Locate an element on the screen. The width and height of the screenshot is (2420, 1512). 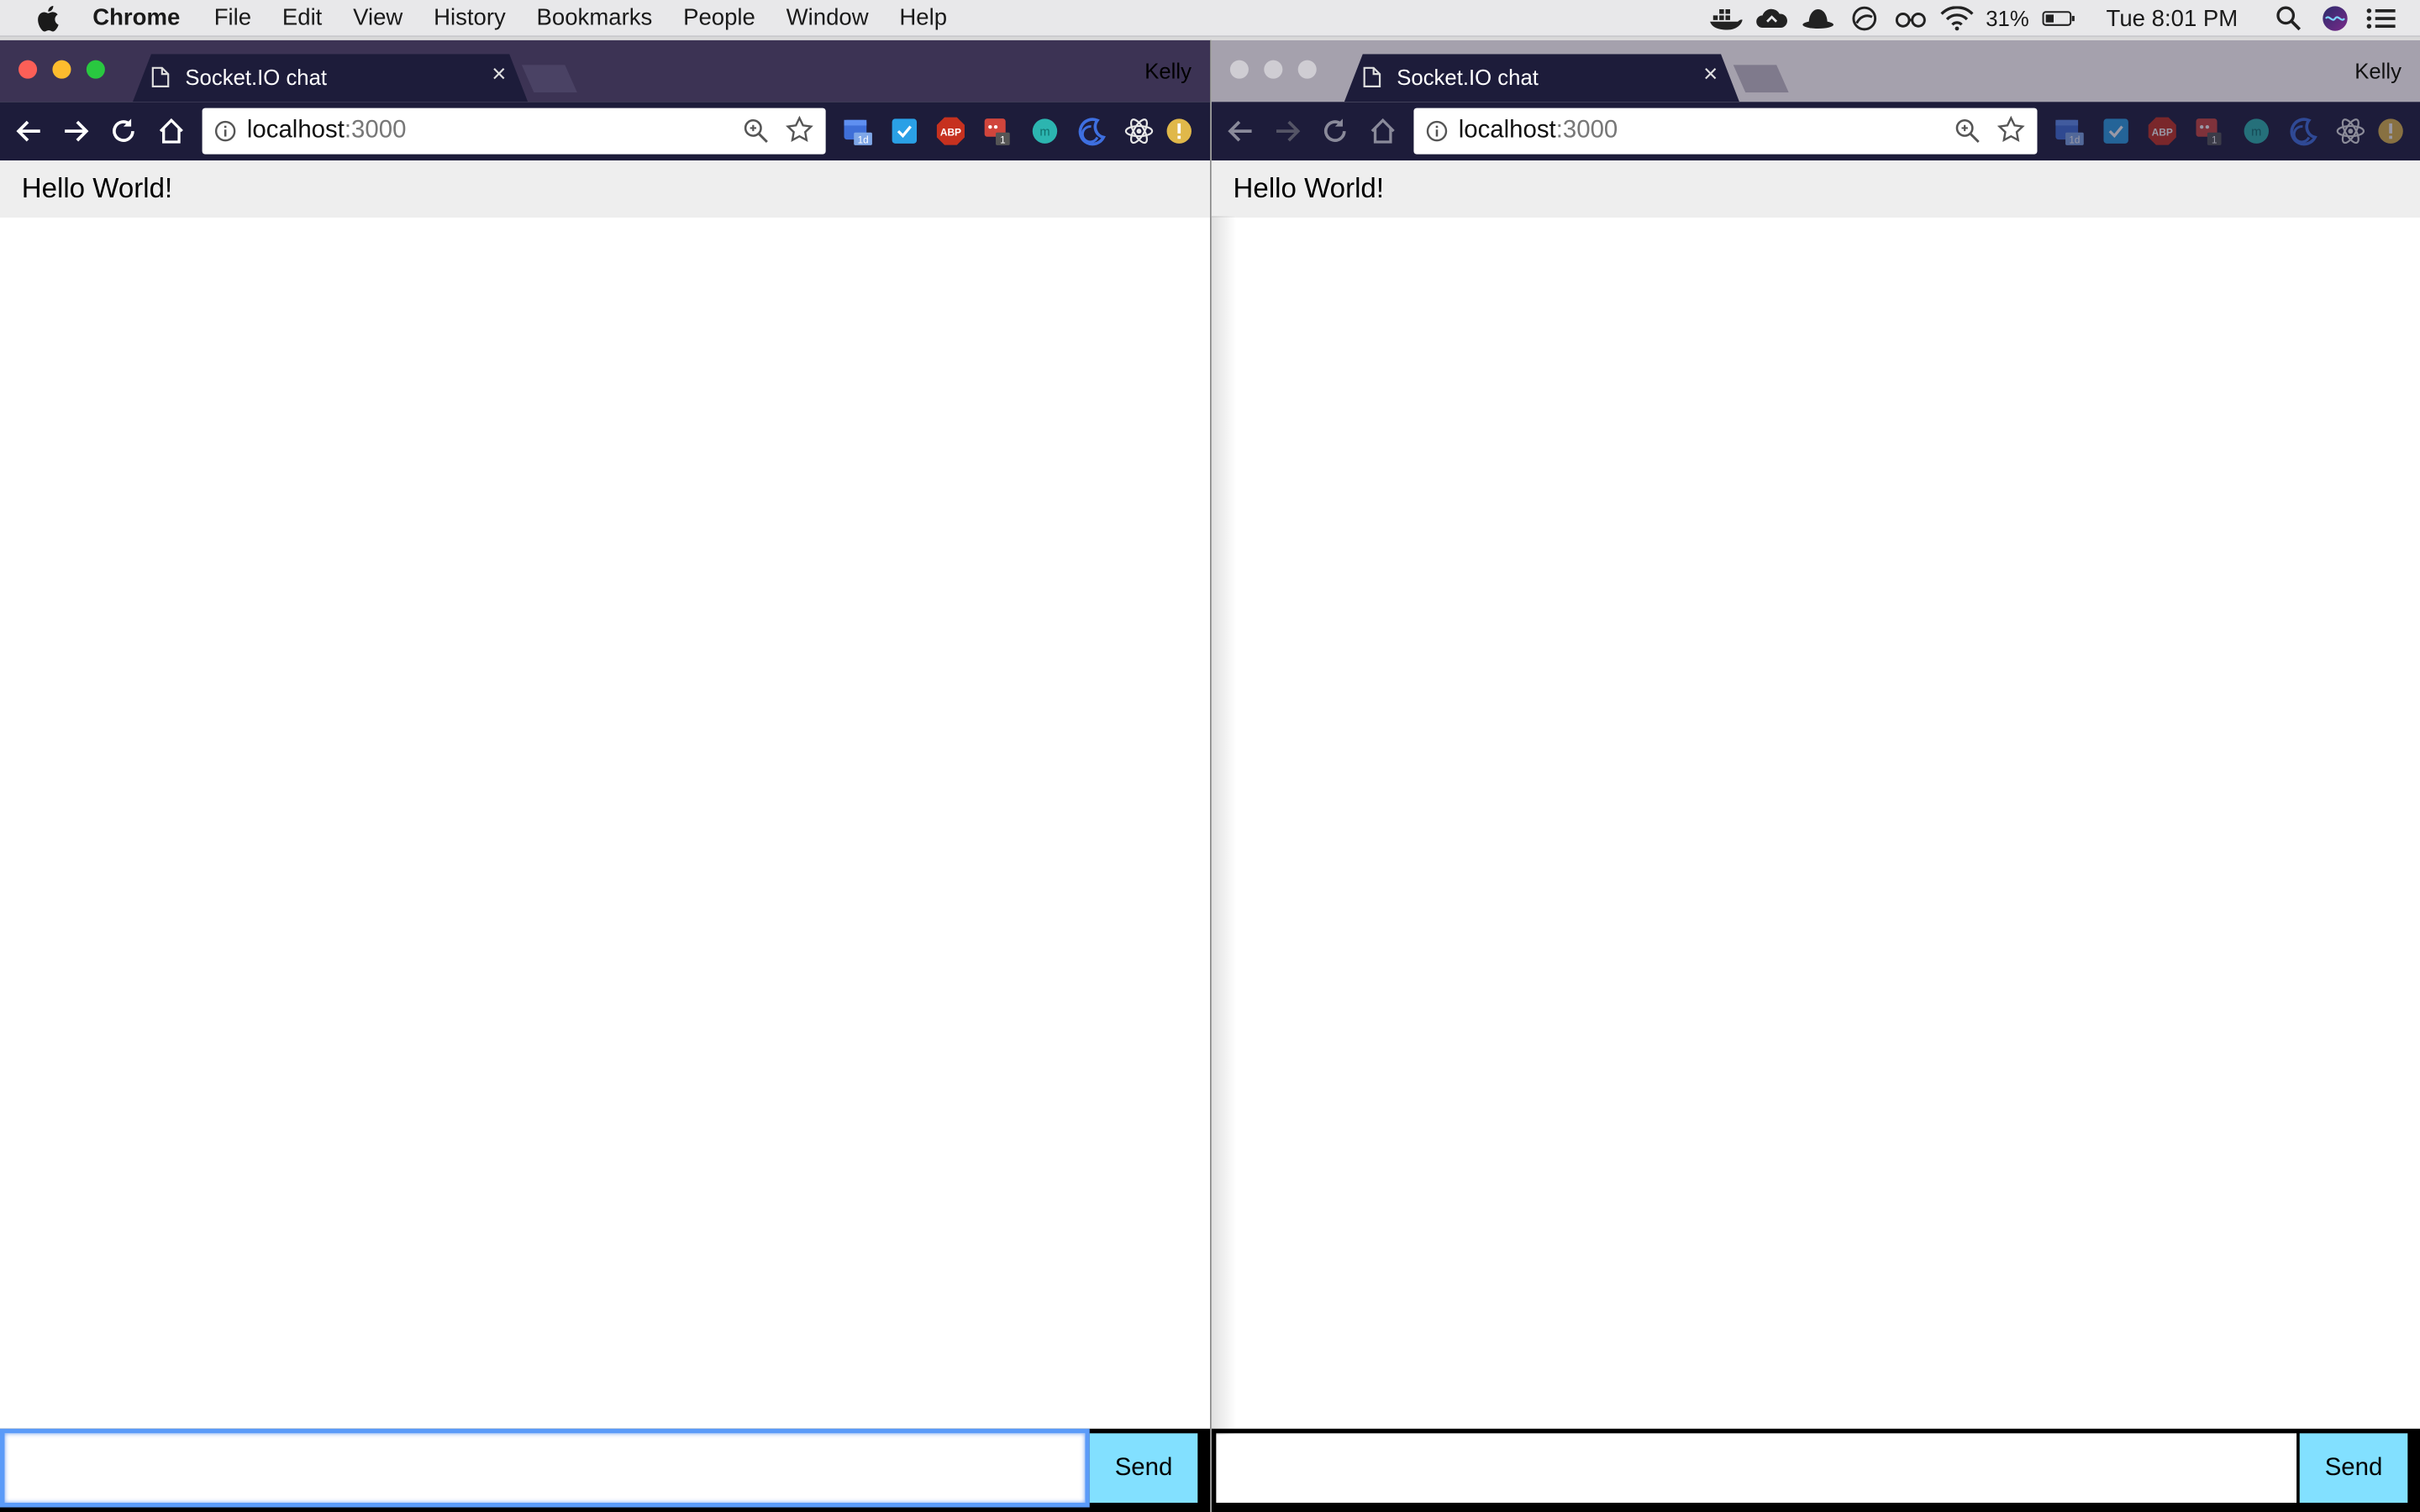
menu-file: File is located at coordinates (232, 18).